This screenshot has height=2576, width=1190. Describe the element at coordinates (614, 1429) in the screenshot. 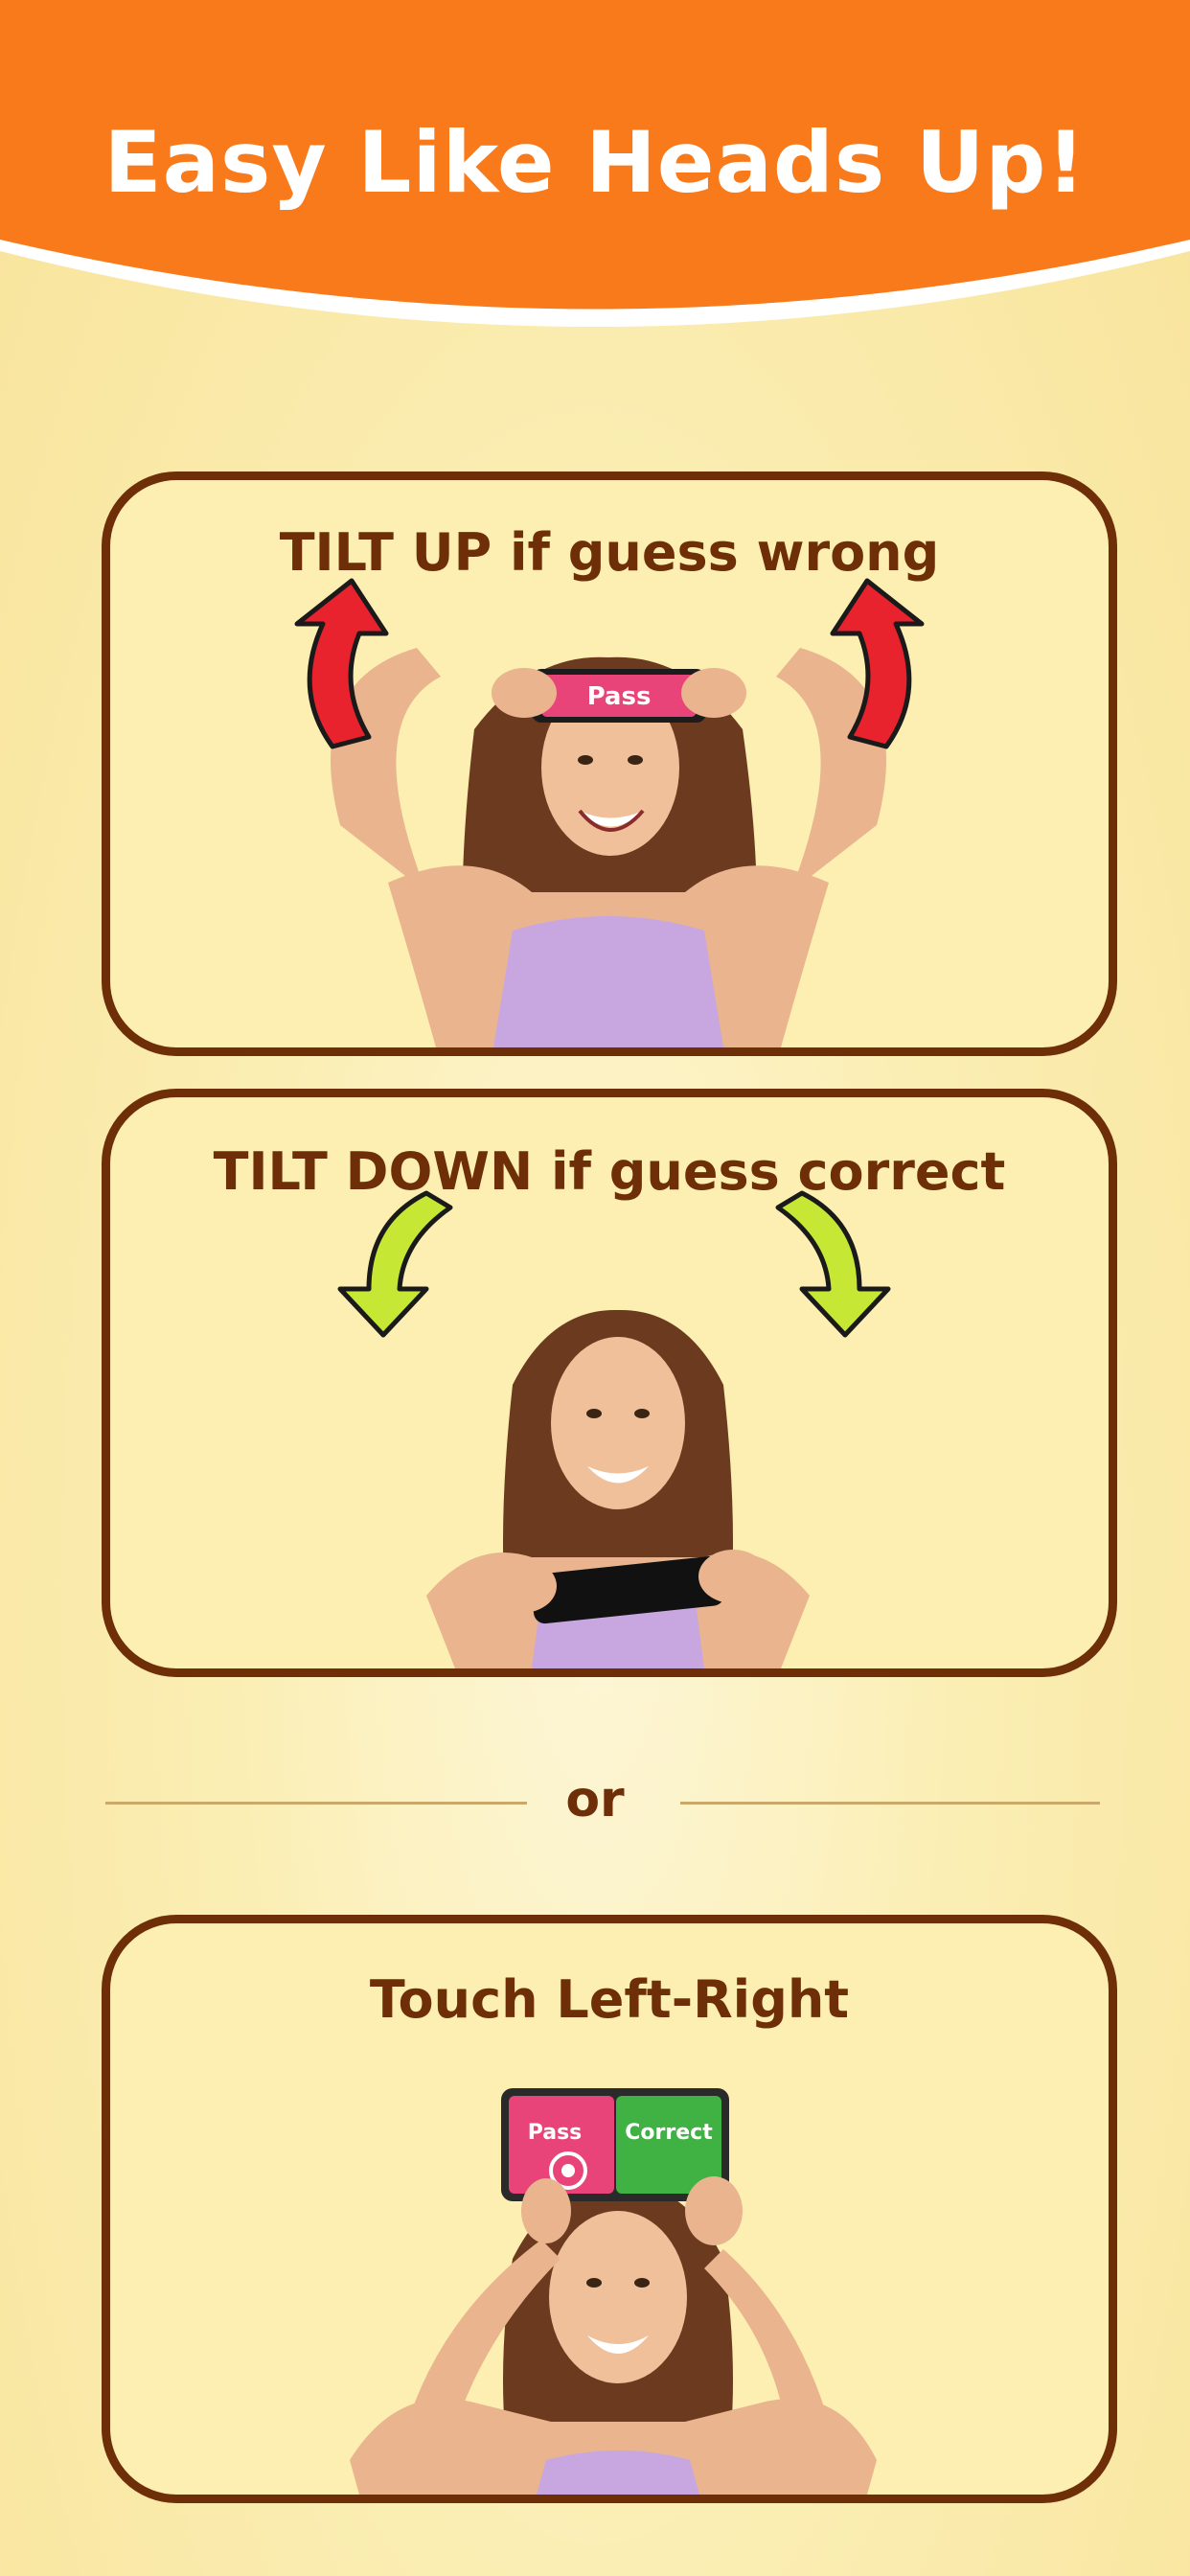

I see `tilt-down-illustration` at that location.